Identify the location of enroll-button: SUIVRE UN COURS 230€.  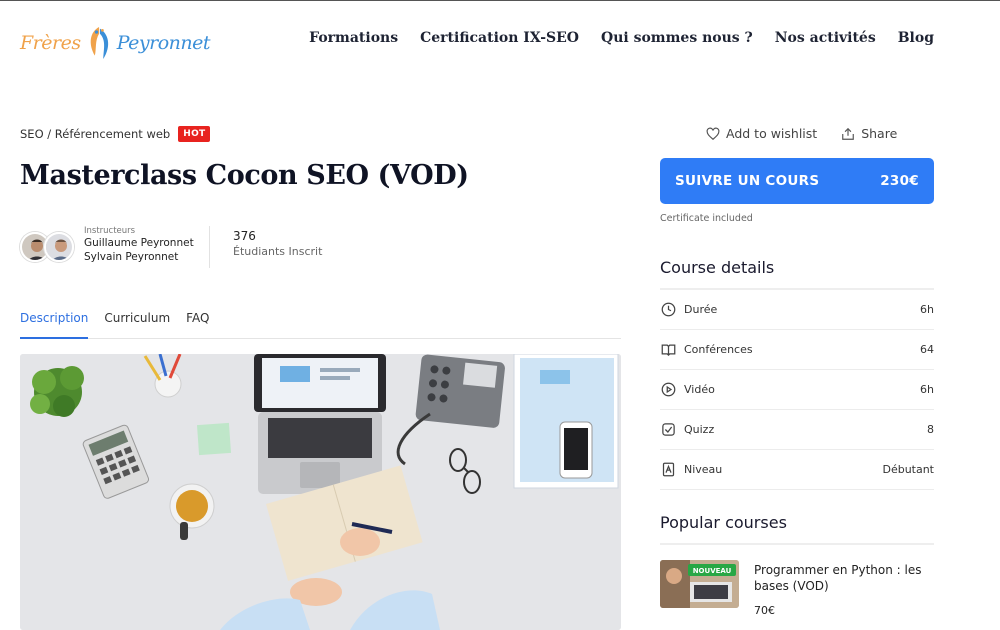
(797, 181).